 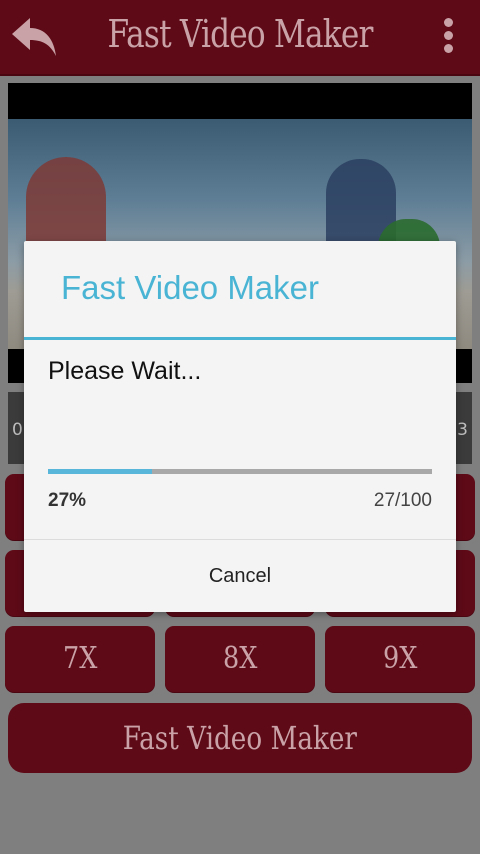 I want to click on speed-7x-button: 7X, so click(x=80, y=659).